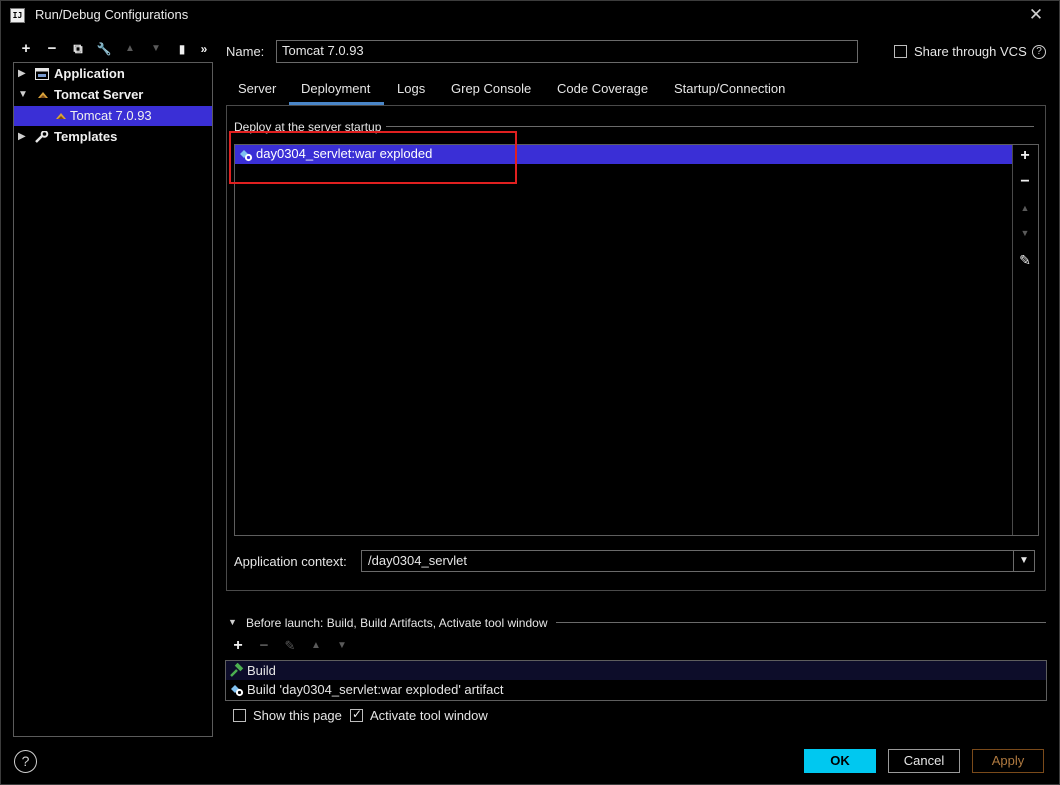 The image size is (1060, 785). I want to click on tree-item-tomcat-7-0-93: Tomcat 7.0.93, so click(113, 116).